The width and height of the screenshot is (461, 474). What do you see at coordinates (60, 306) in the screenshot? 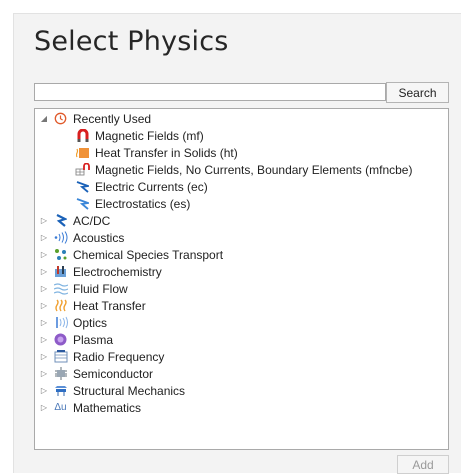
I see `heat-transfer-icon` at bounding box center [60, 306].